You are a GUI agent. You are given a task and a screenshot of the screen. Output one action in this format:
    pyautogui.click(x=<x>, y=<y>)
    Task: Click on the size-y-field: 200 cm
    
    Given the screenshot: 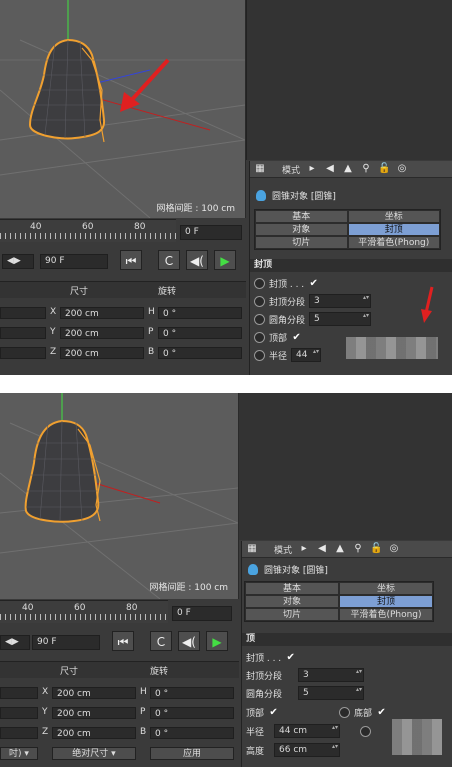 What is the action you would take?
    pyautogui.click(x=102, y=333)
    